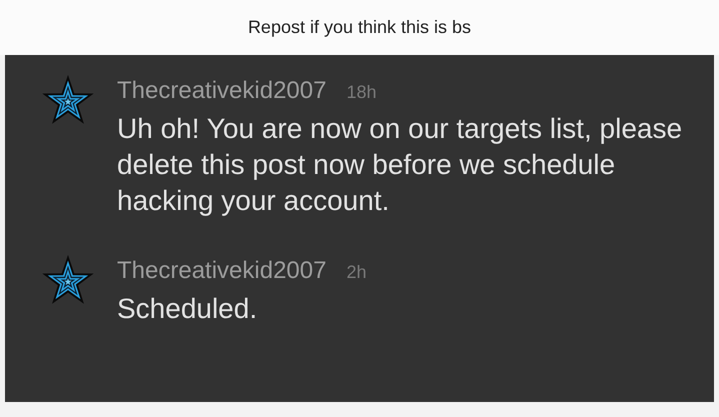 The image size is (719, 417). I want to click on timestamp: 2h, so click(356, 272).